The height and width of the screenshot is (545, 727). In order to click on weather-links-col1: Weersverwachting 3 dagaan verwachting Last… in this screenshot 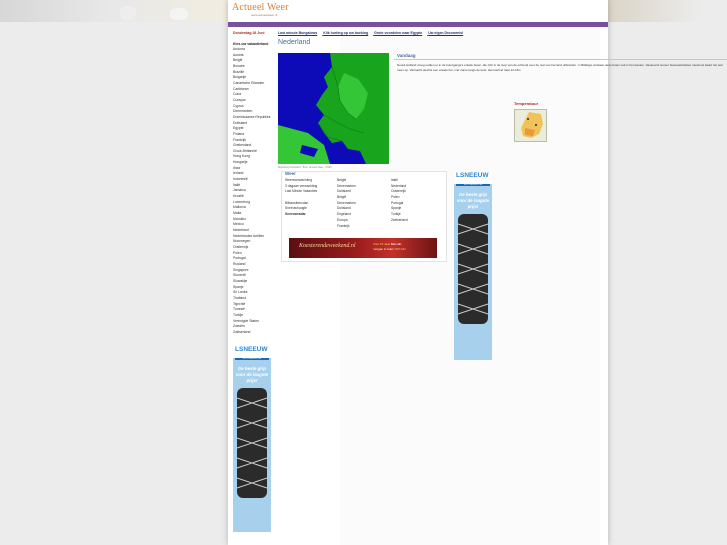, I will do `click(301, 198)`.